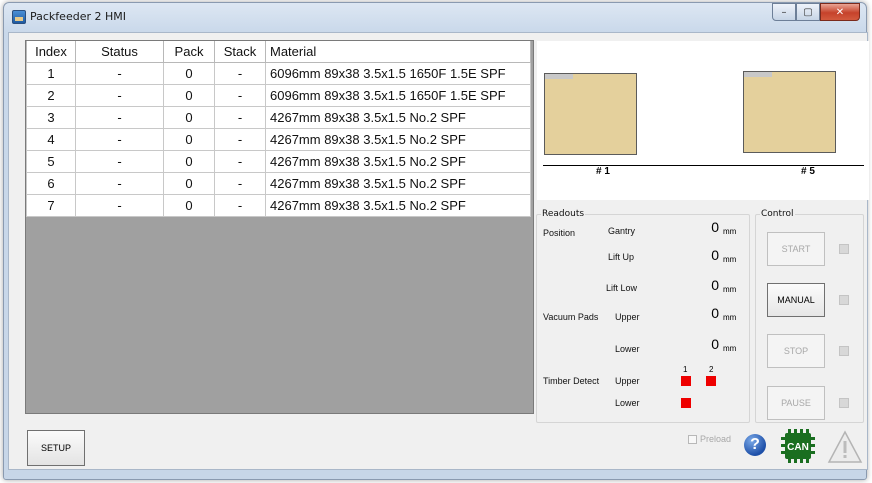 The width and height of the screenshot is (872, 483). I want to click on column-header-index: Index, so click(51, 52).